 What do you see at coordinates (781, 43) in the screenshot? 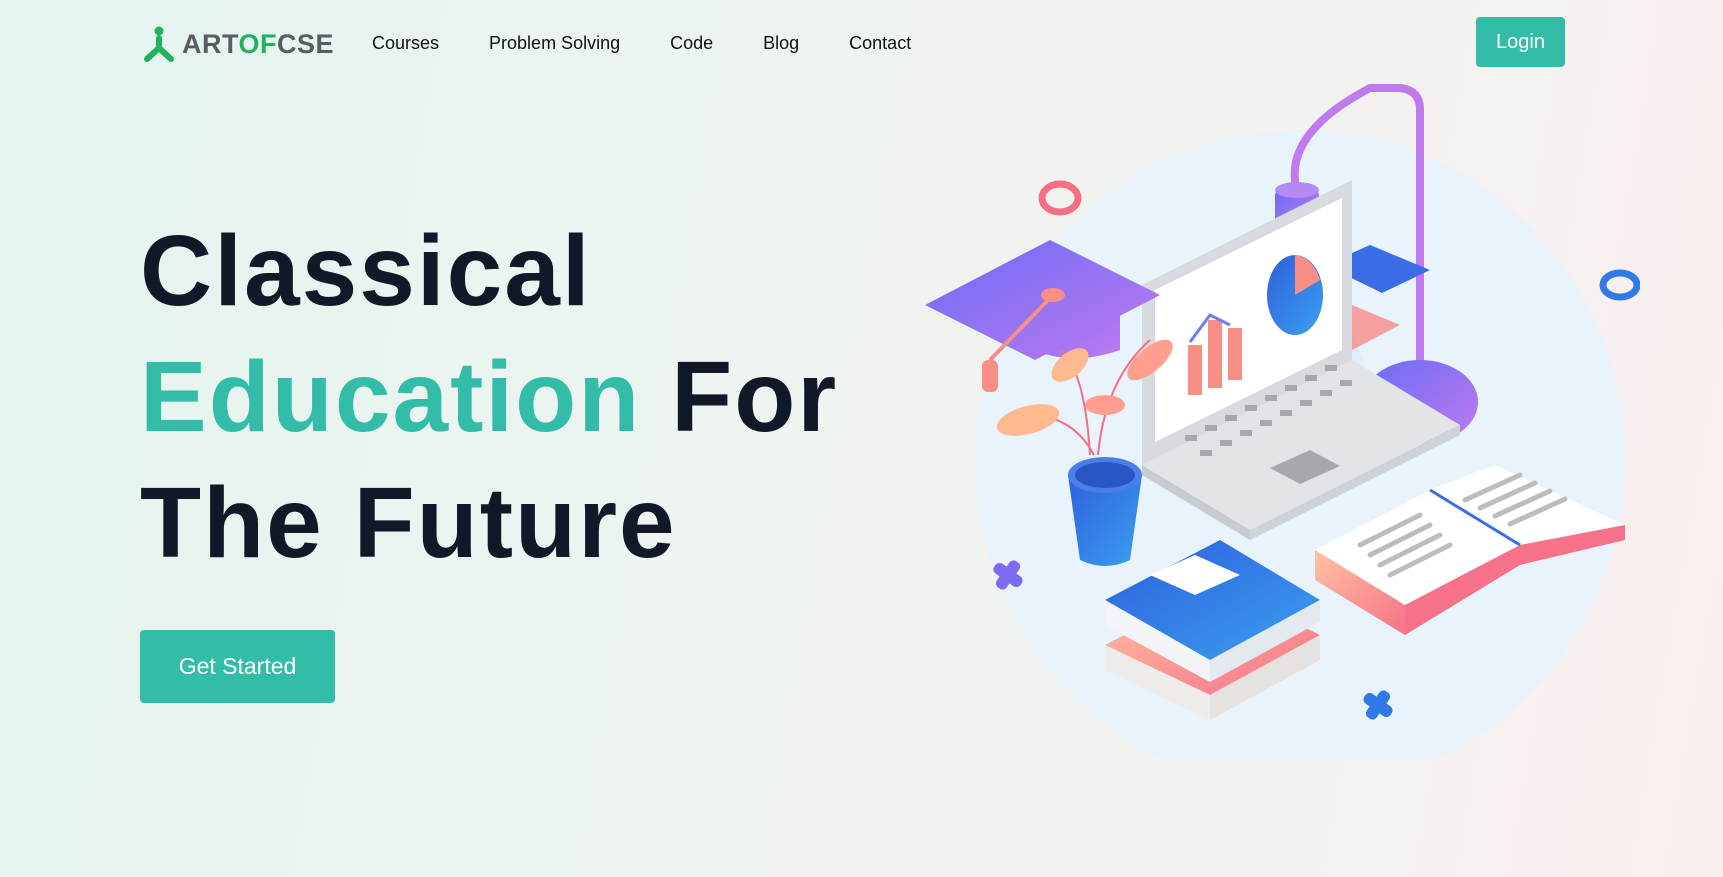
I see `nav-link-blog: Blog` at bounding box center [781, 43].